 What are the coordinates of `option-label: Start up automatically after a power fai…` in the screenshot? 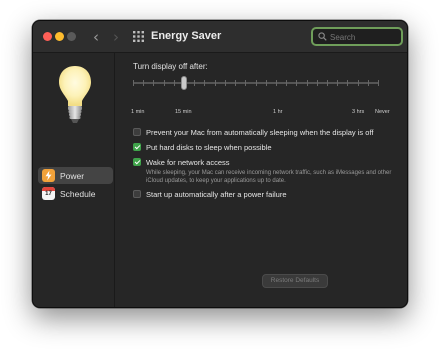 It's located at (216, 194).